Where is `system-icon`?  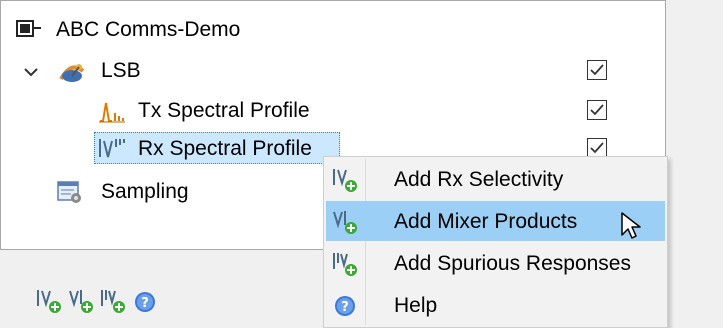 system-icon is located at coordinates (28, 30).